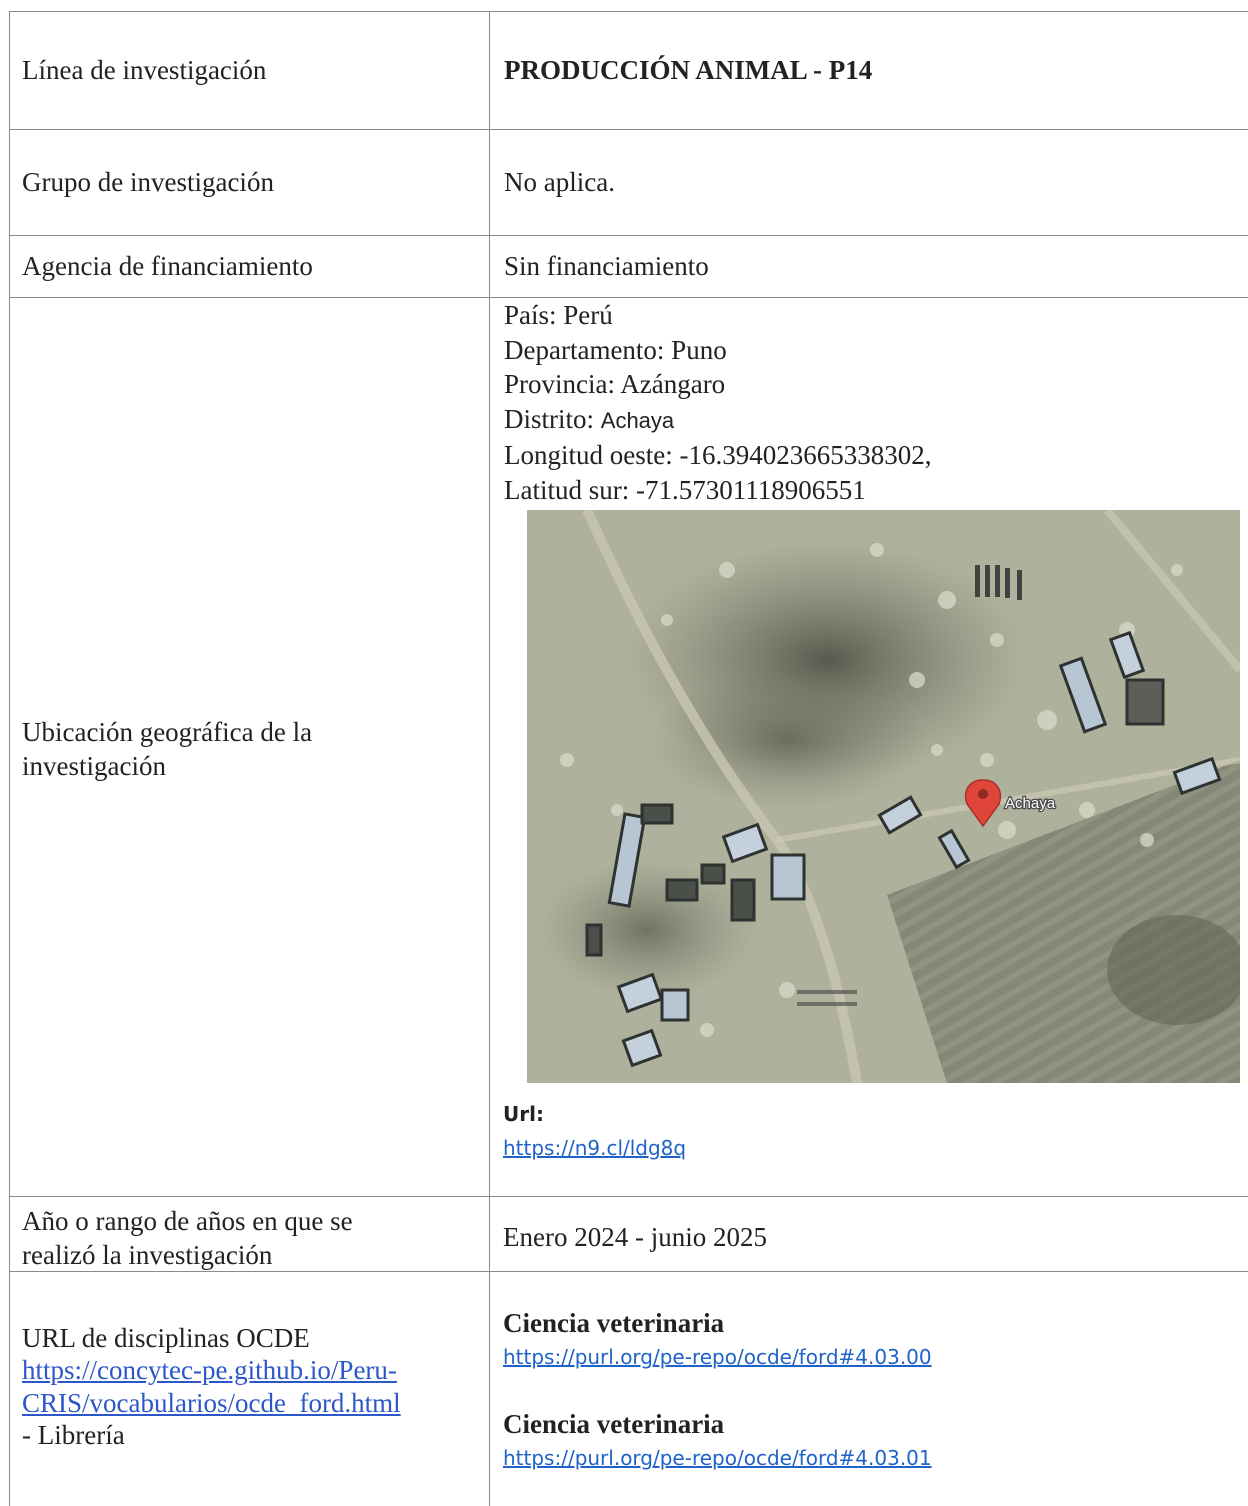  Describe the element at coordinates (688, 70) in the screenshot. I see `linea-value: PRODUCCIÓN ANIMAL - P14` at that location.